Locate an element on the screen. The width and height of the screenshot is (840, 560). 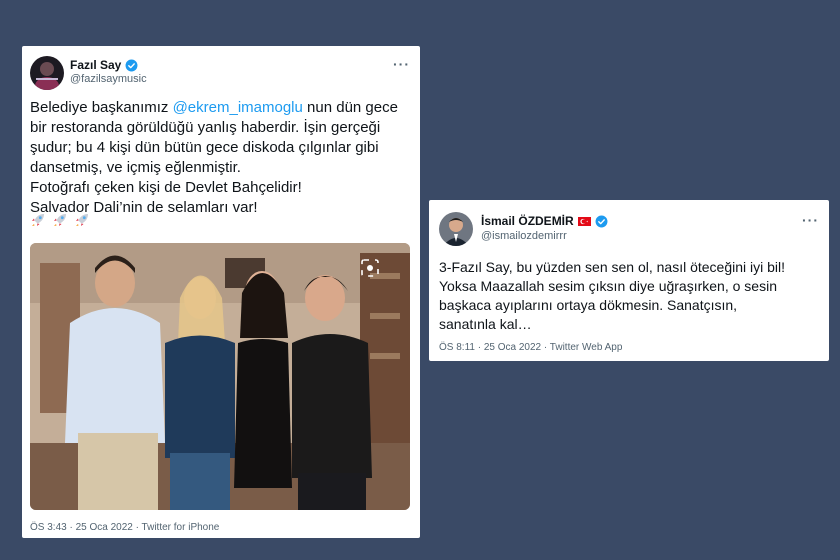
author-handle: @fazilsaymusic is located at coordinates (108, 79).